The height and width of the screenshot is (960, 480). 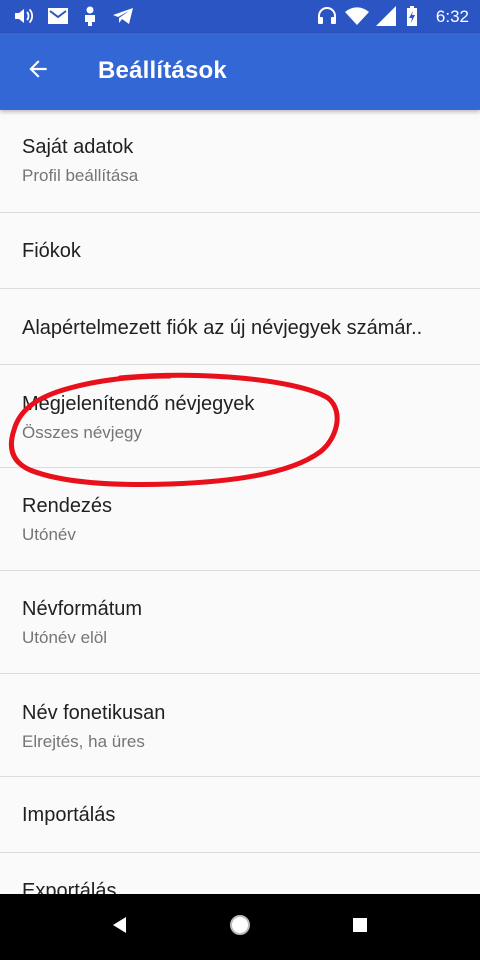 I want to click on setting-title: Névformátum, so click(x=82, y=609).